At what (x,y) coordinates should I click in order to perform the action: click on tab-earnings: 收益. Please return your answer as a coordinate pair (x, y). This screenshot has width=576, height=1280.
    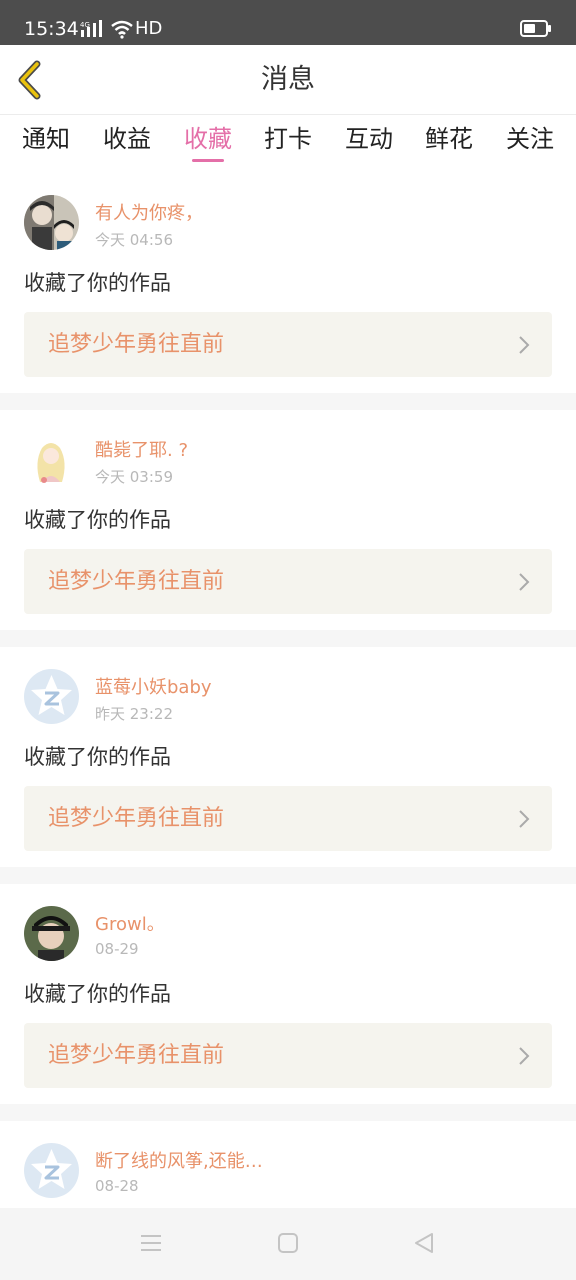
    Looking at the image, I should click on (127, 144).